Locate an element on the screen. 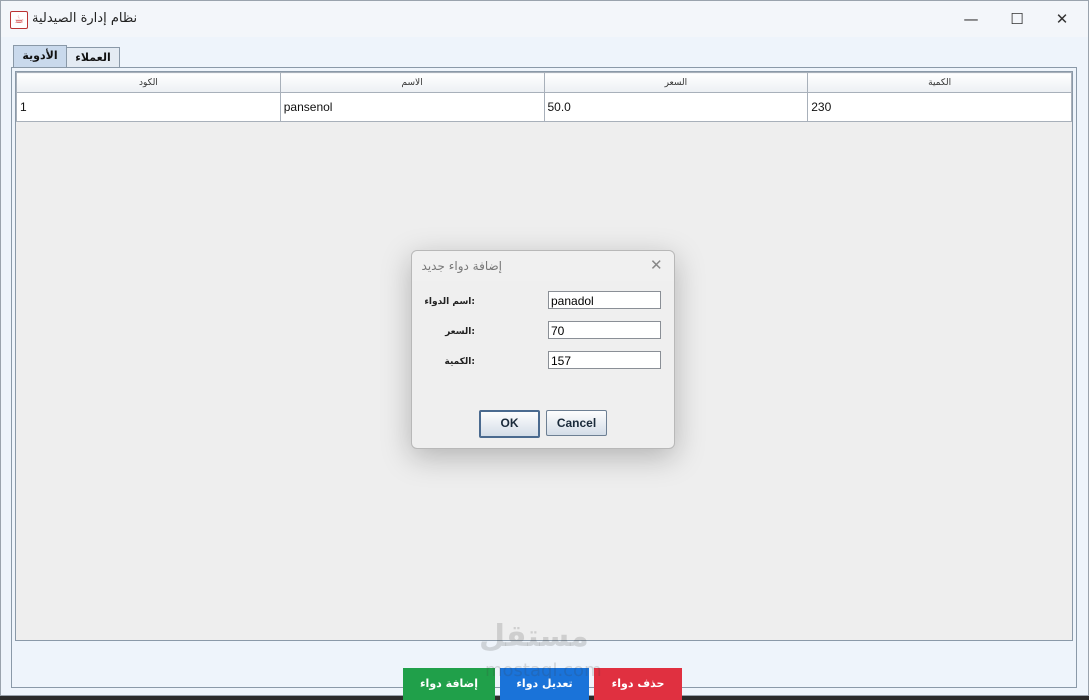 Image resolution: width=1089 pixels, height=700 pixels. title-bar: ☕ نظام إدارة الصيدلية — ☐ ✕ is located at coordinates (544, 19).